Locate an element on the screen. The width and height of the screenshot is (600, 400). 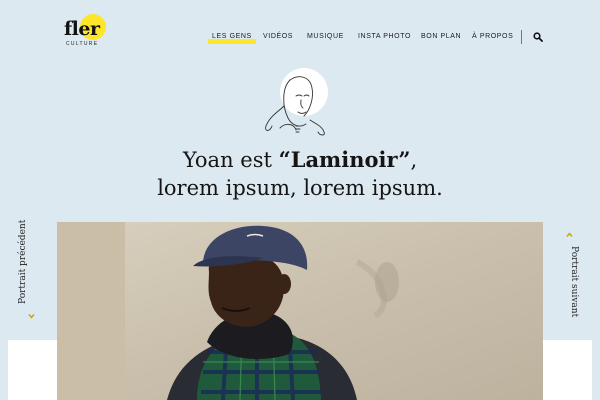
nav-divider is located at coordinates (521, 37).